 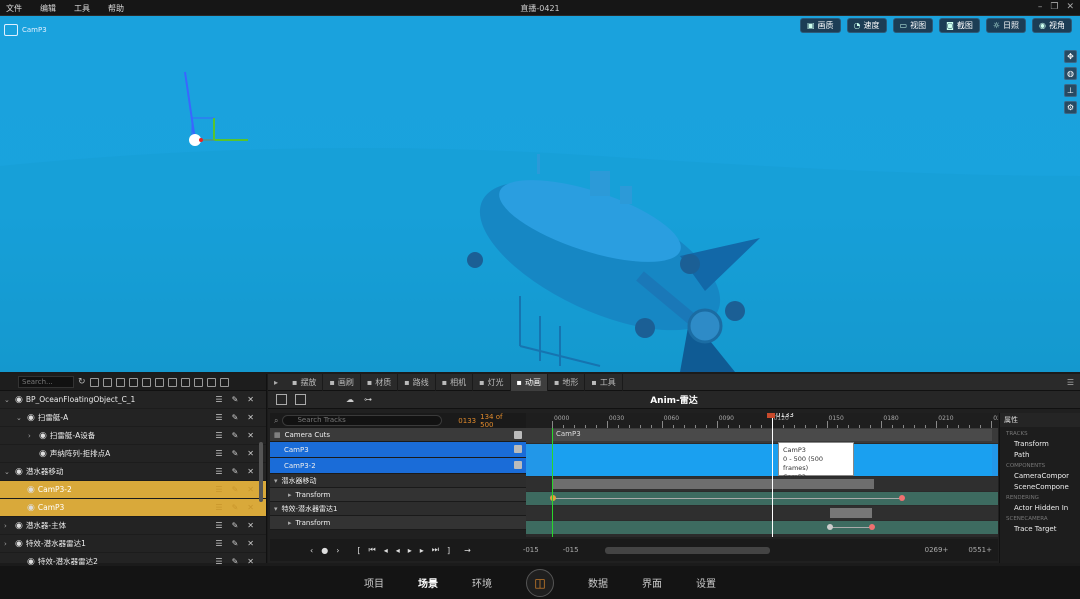 What do you see at coordinates (133, 400) in the screenshot?
I see `outliner-row: ⌄ ◉ BP_OceanFloatingObject_C_1 ☰ ✎ ✕` at bounding box center [133, 400].